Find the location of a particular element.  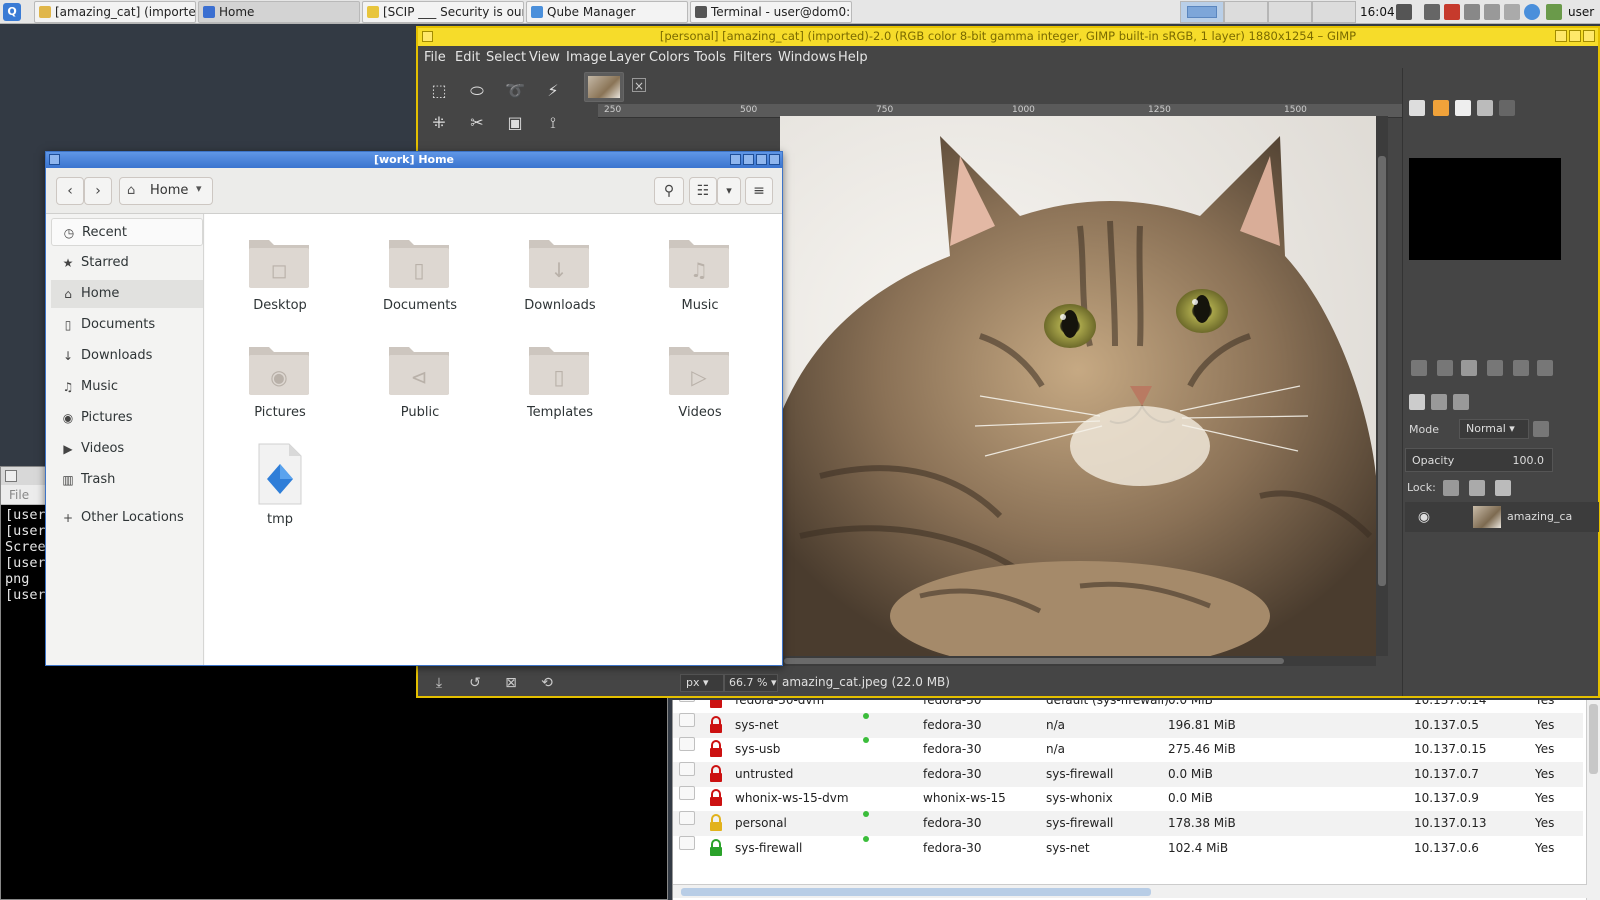

volume-icon is located at coordinates (1404, 12).